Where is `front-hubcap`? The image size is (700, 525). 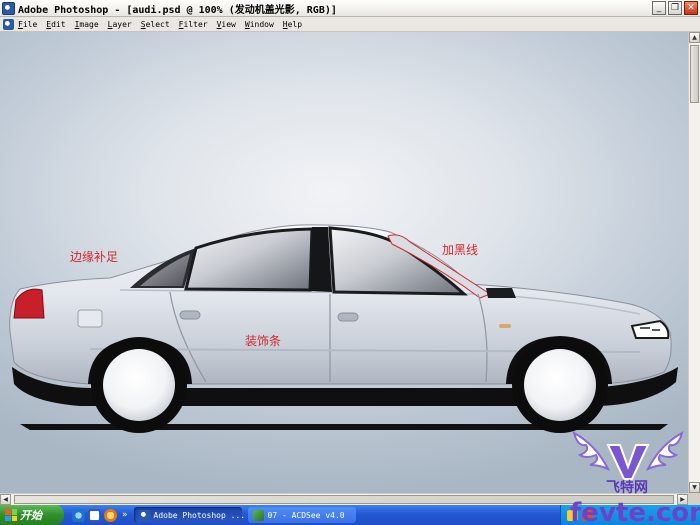 front-hubcap is located at coordinates (560, 385).